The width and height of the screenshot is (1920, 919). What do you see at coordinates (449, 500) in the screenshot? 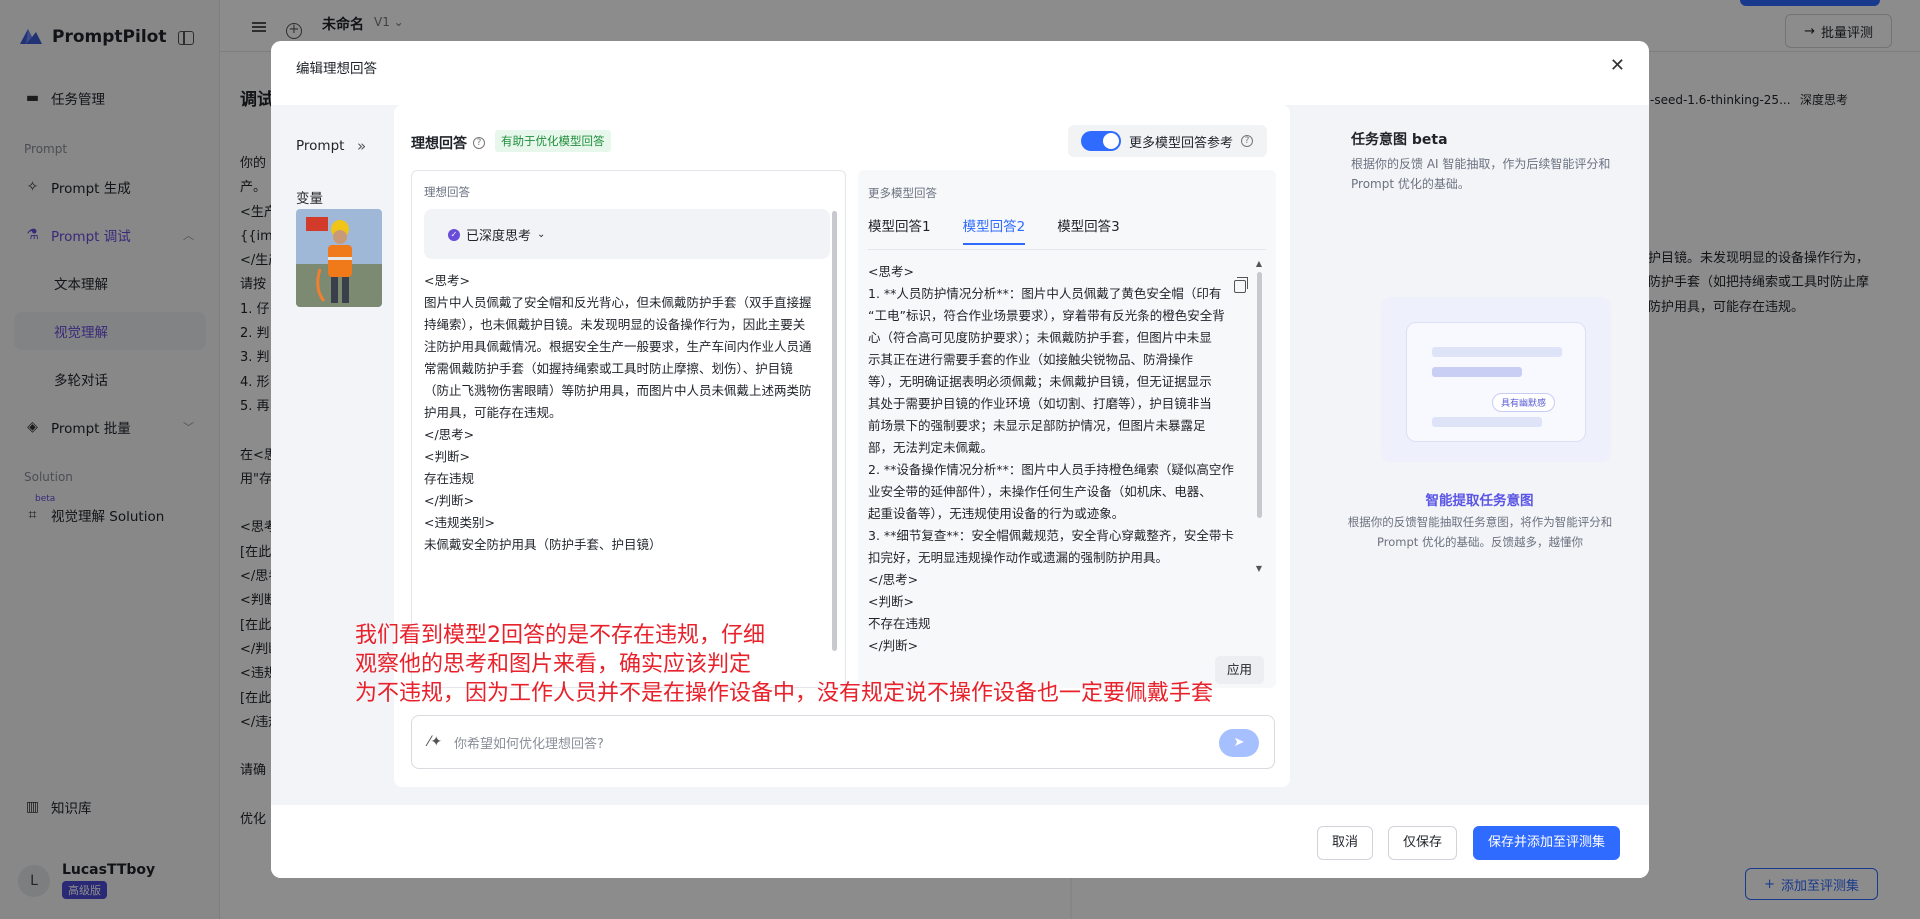
I see `ideal-line: </判断>` at bounding box center [449, 500].